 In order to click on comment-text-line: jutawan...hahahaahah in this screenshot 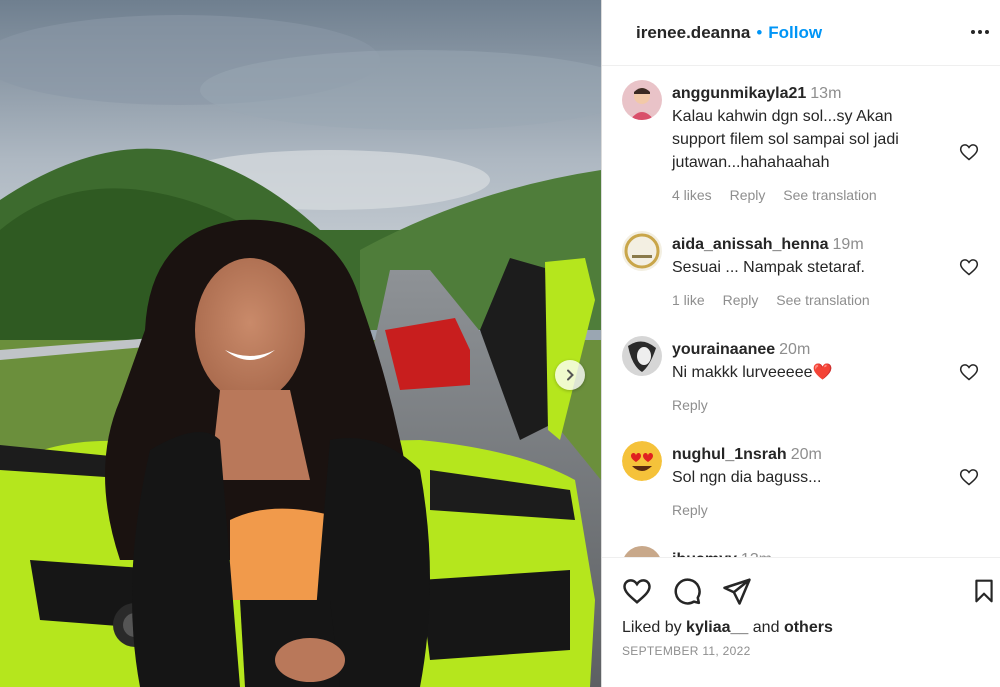, I will do `click(751, 162)`.